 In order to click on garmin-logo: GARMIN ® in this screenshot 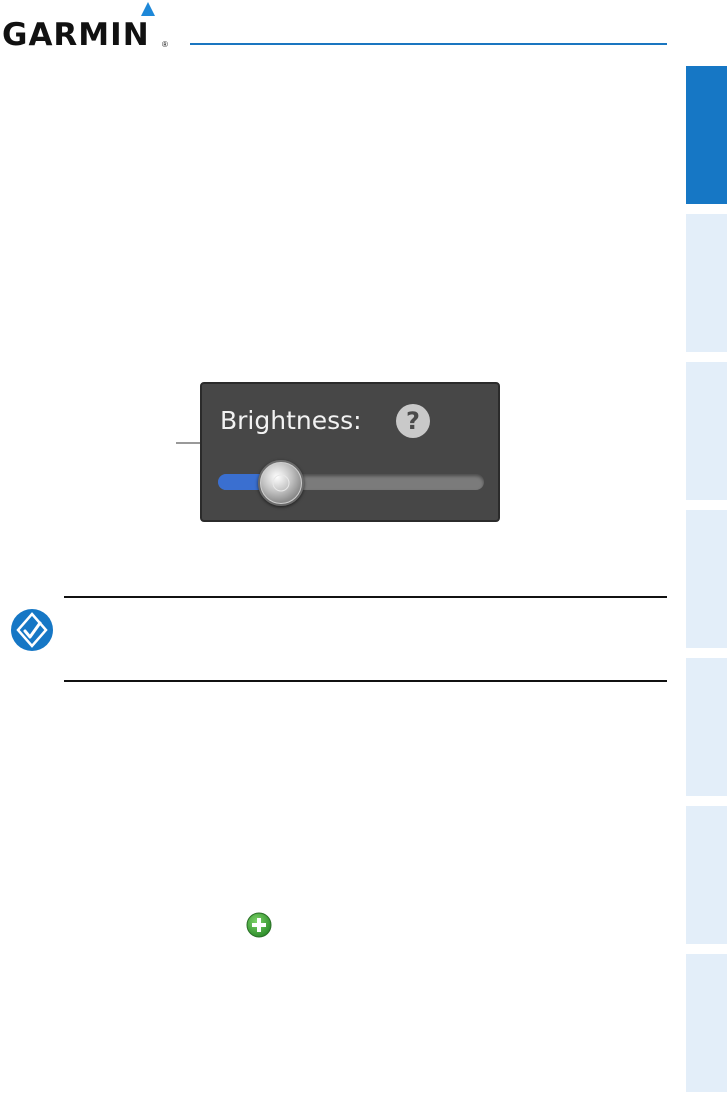, I will do `click(87, 29)`.